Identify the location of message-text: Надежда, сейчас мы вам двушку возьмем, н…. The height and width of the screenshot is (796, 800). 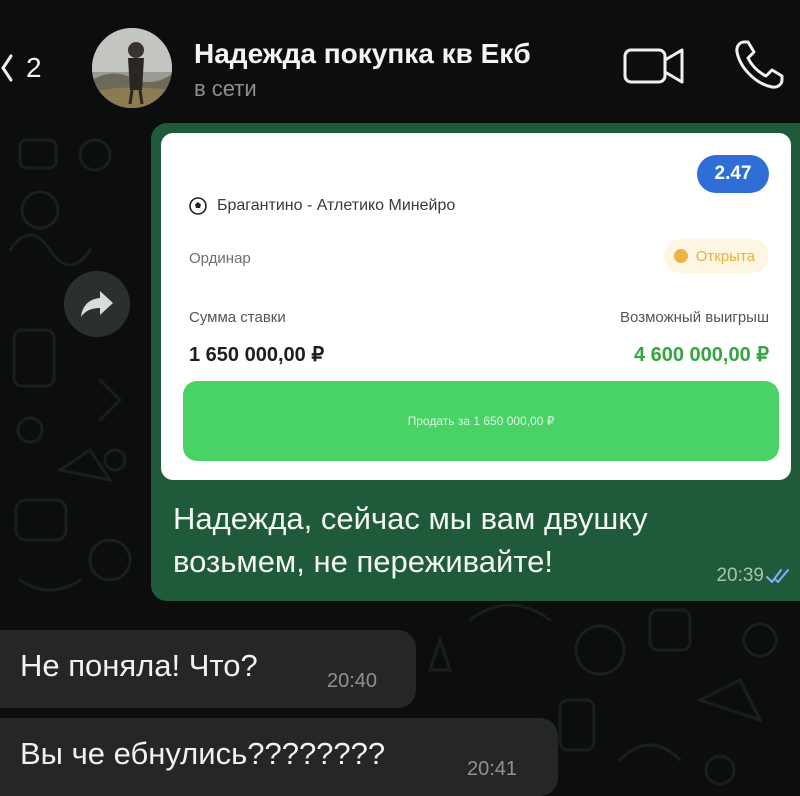
(410, 540).